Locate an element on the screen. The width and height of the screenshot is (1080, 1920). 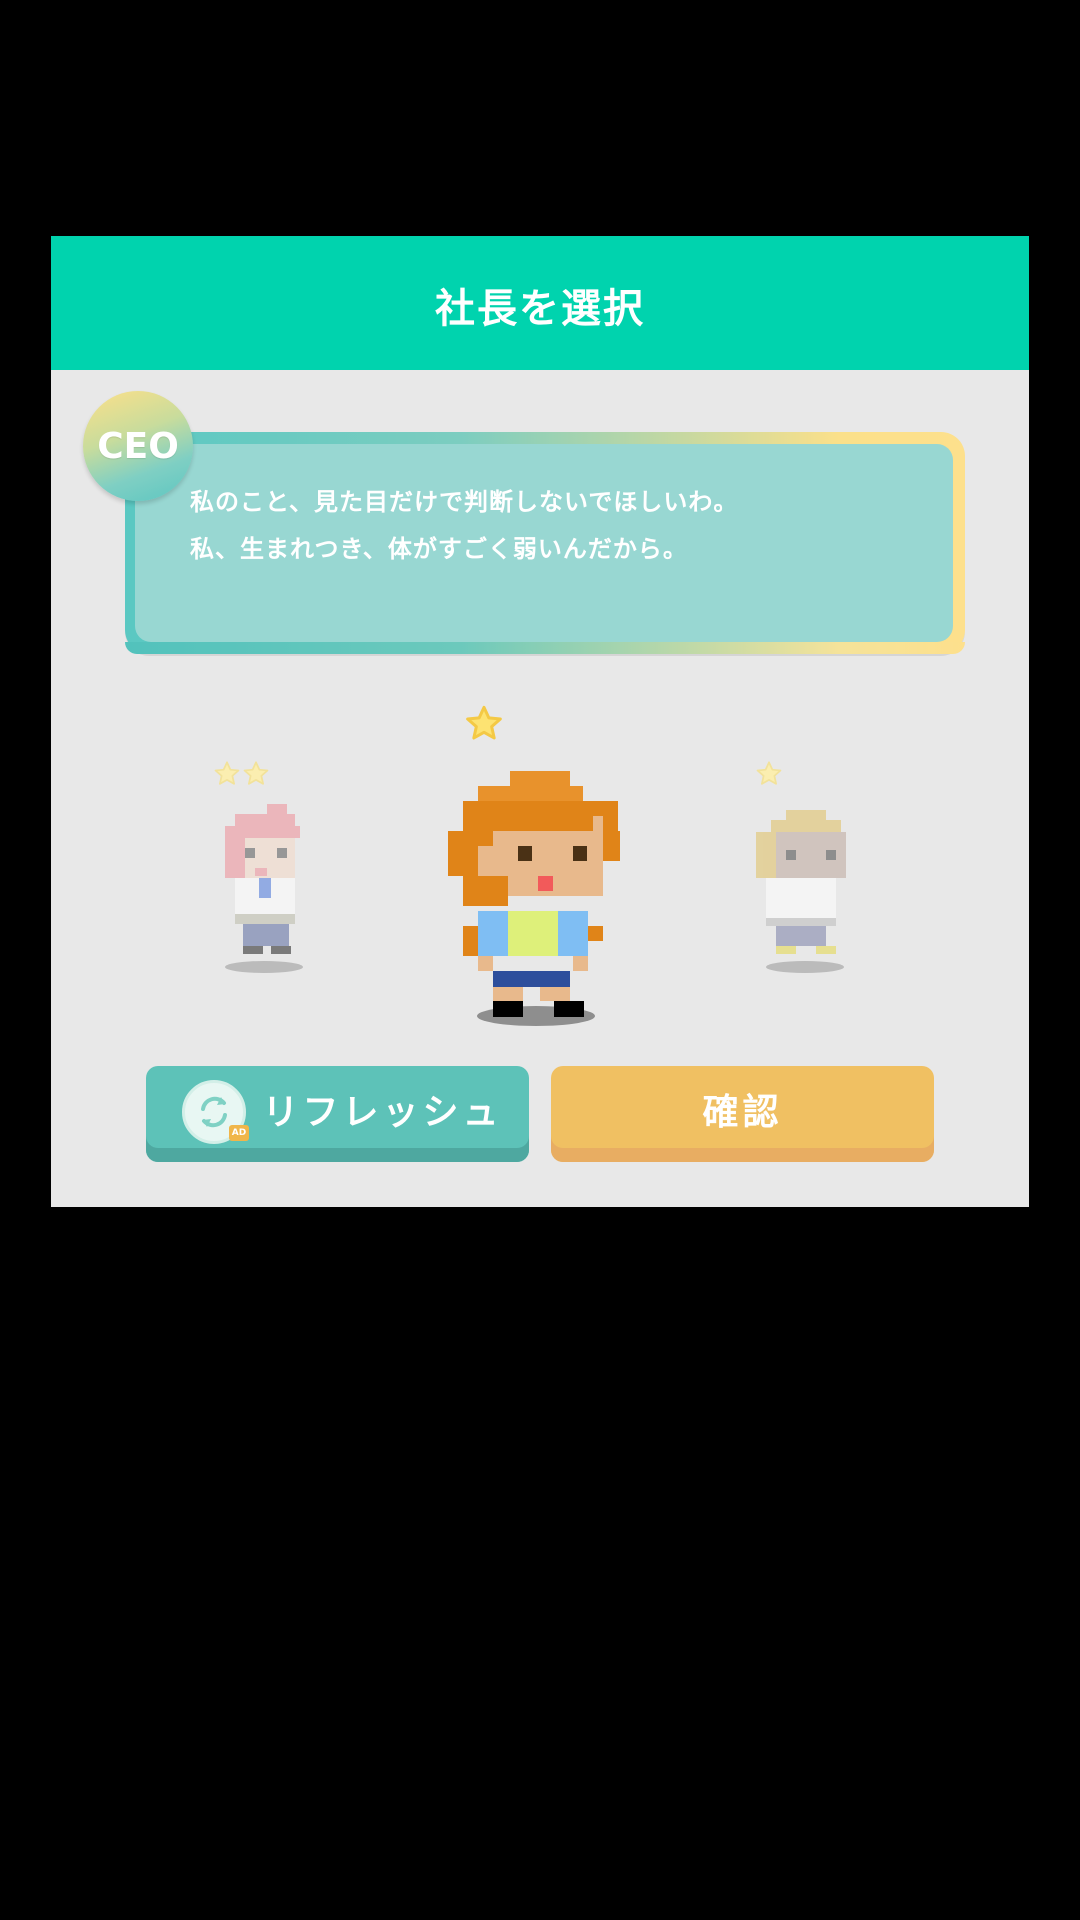
ceo-badge-label: CEO is located at coordinates (138, 446).